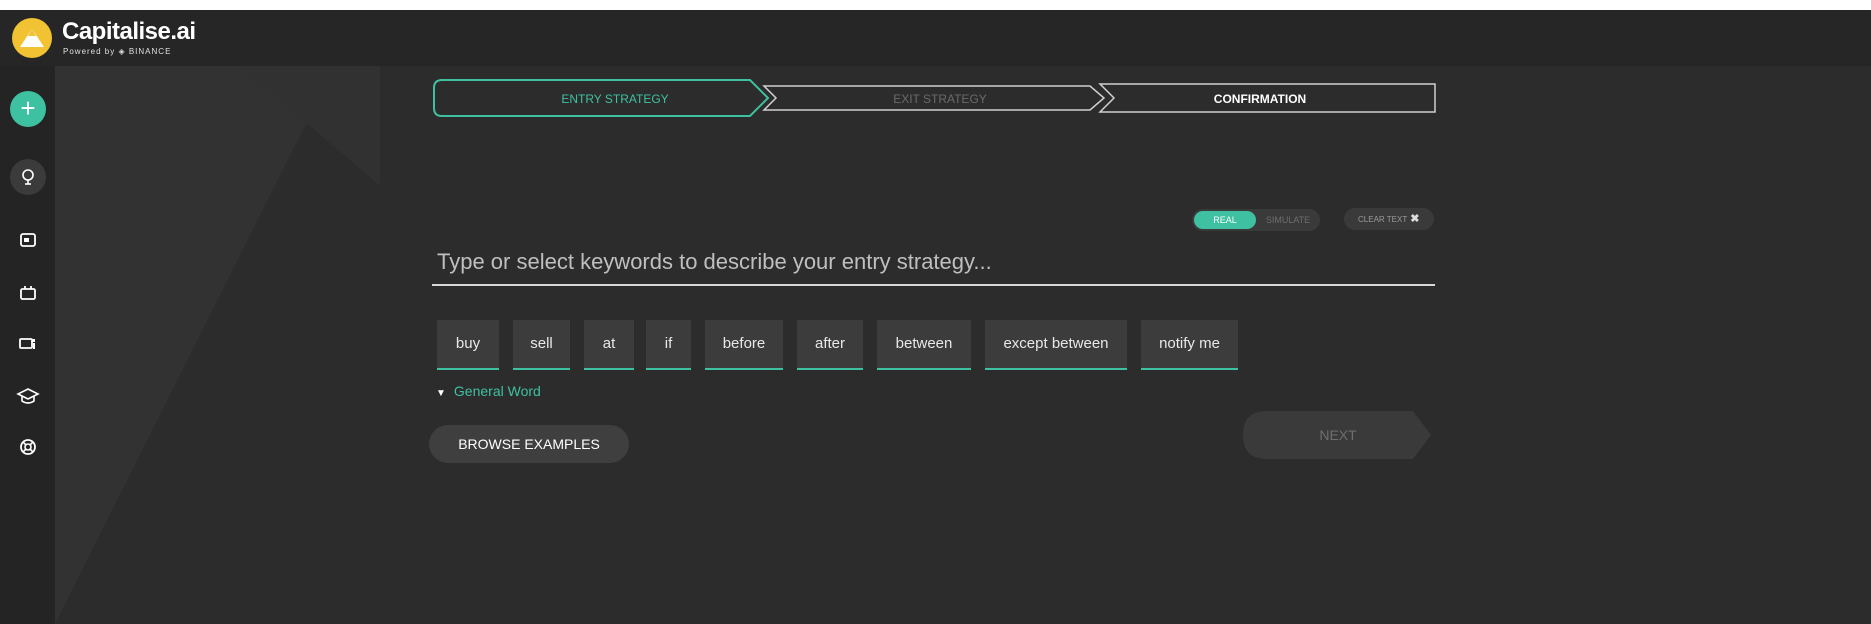 The width and height of the screenshot is (1871, 624). I want to click on browse-examples-button: BROWSE EXAMPLES, so click(529, 444).